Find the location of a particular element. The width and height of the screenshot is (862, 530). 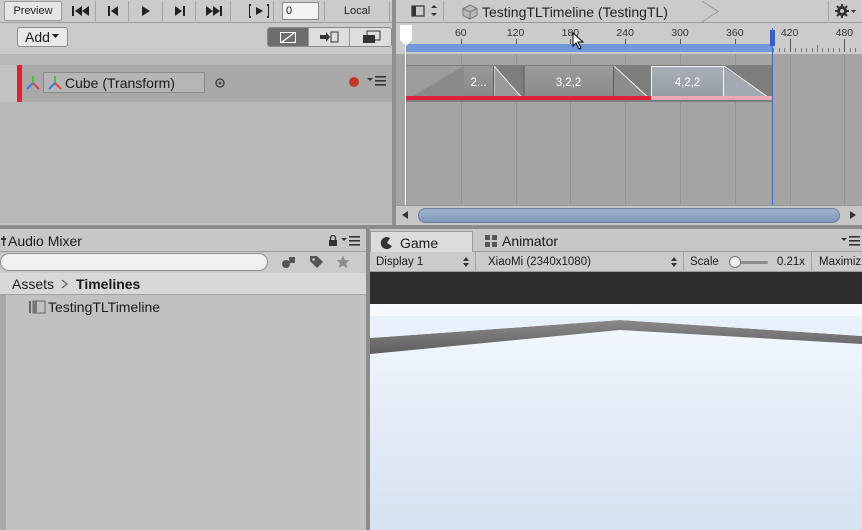

audio-mixer-icon is located at coordinates (3, 241).